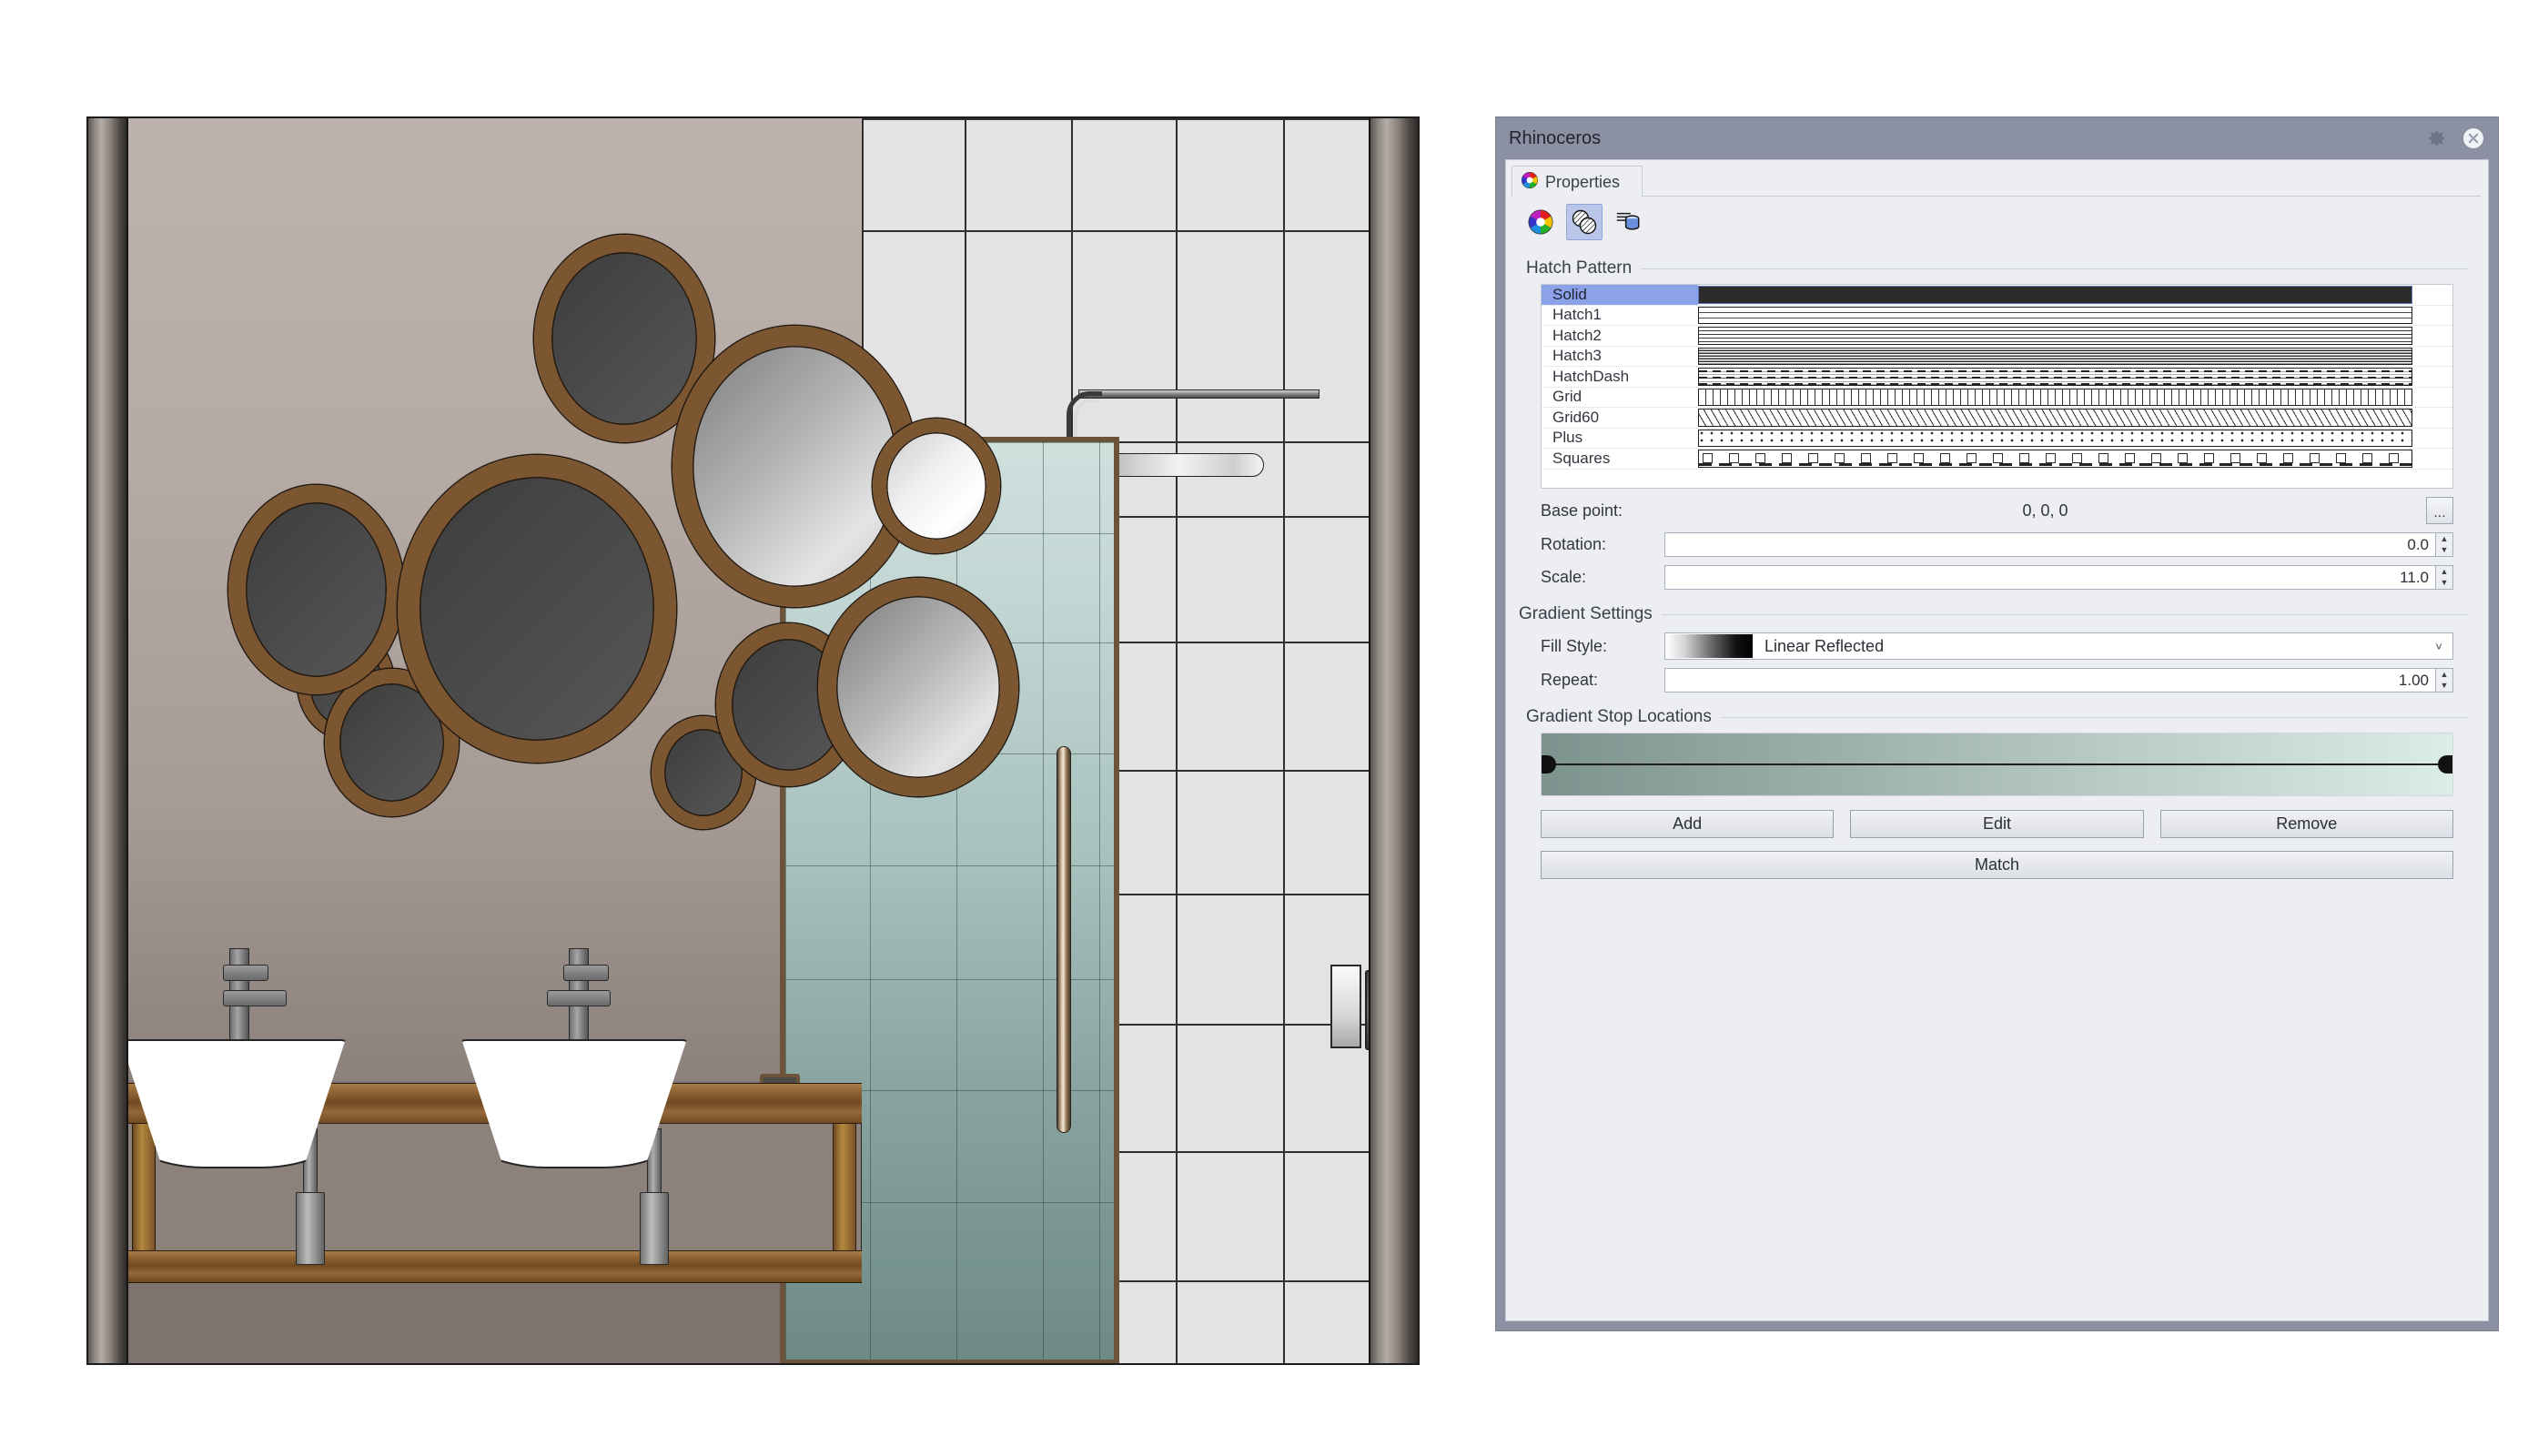  I want to click on rotation-stepper: ▲ ▼, so click(2445, 544).